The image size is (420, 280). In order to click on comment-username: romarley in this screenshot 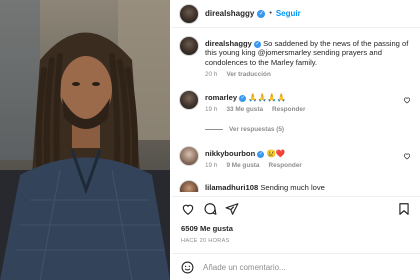, I will do `click(221, 97)`.